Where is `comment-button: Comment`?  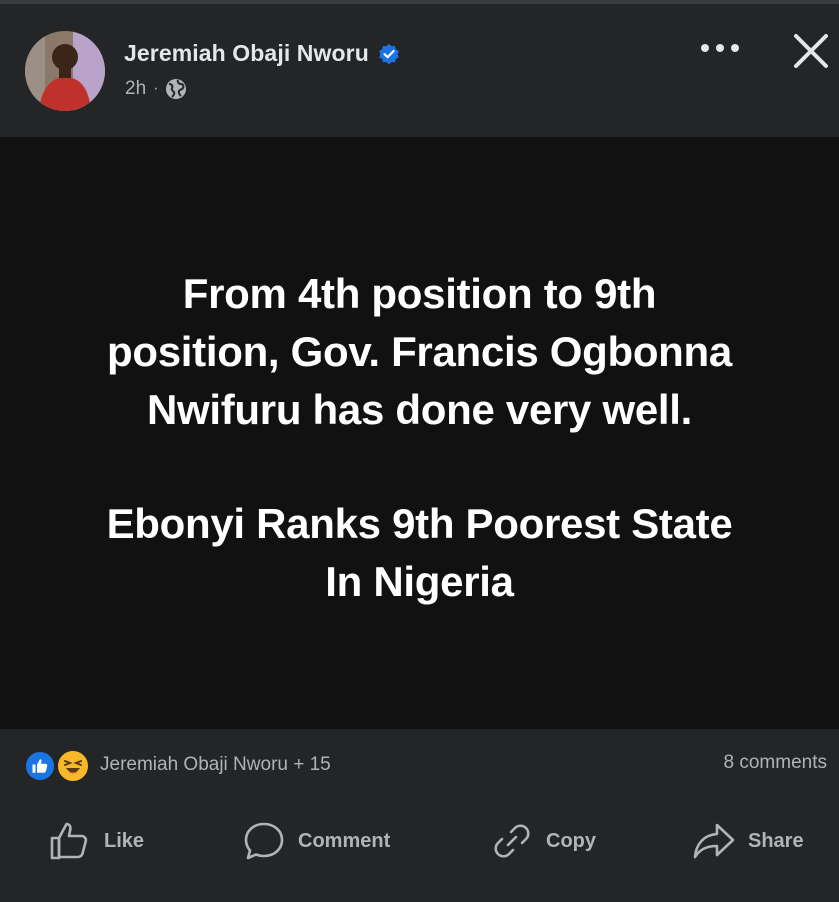 comment-button: Comment is located at coordinates (316, 841).